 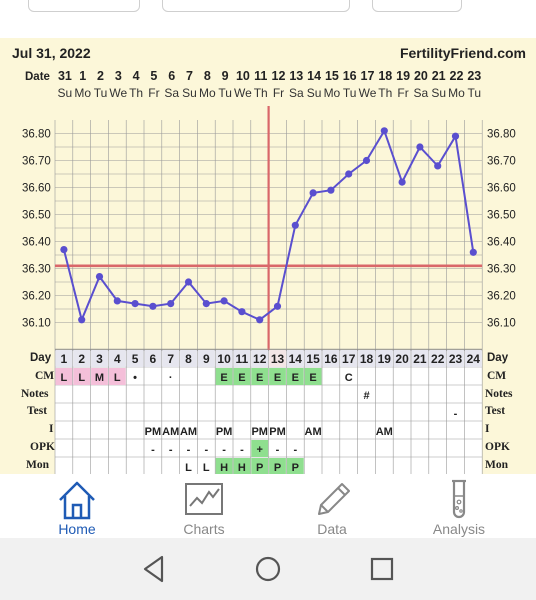 I want to click on back-icon, so click(x=154, y=569).